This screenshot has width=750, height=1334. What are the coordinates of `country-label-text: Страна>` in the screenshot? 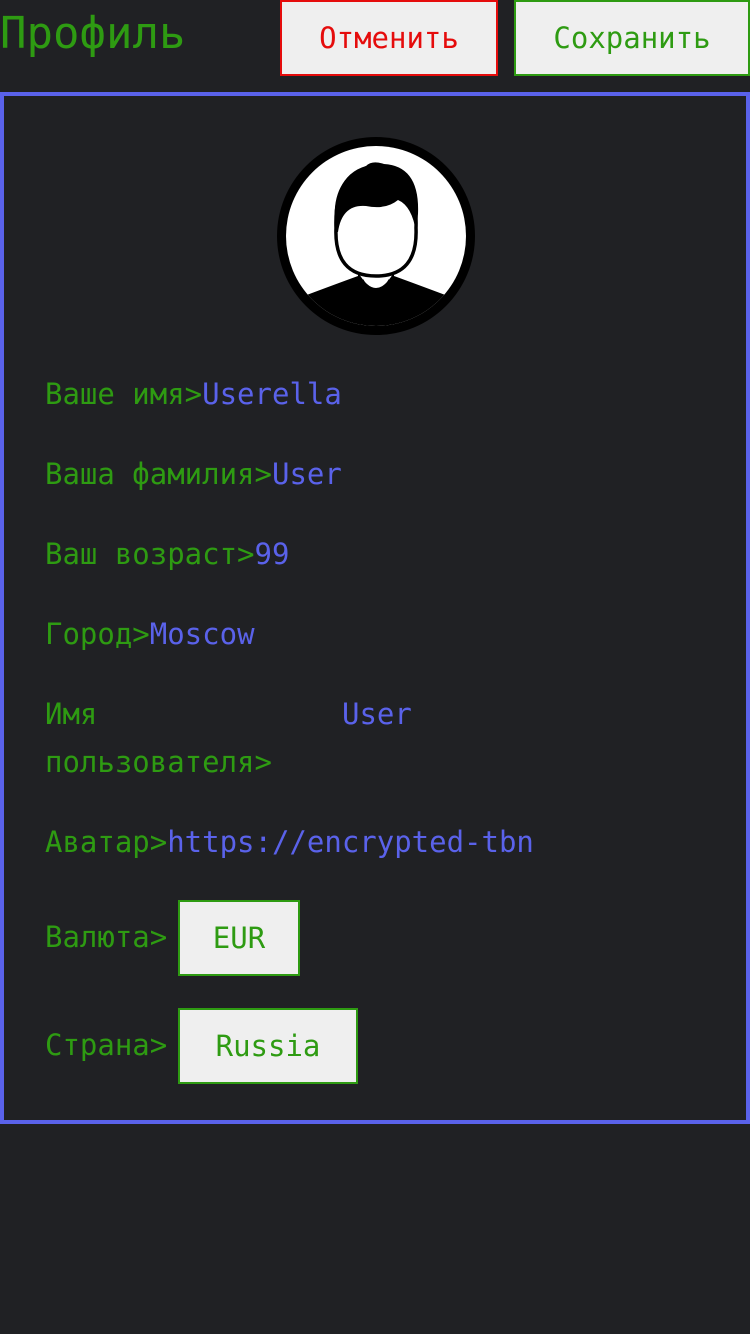 It's located at (106, 1045).